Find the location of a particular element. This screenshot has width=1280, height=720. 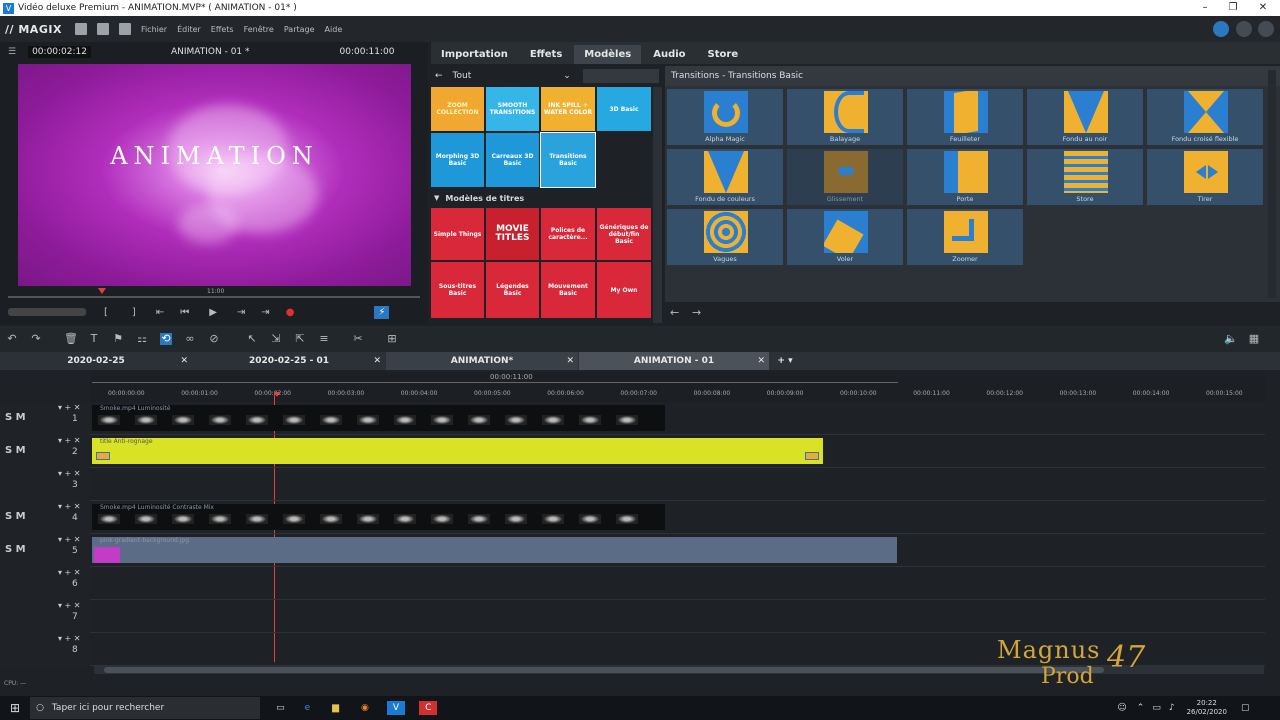

project-tab-1: 2020-02-25 ✕ is located at coordinates (96, 361).